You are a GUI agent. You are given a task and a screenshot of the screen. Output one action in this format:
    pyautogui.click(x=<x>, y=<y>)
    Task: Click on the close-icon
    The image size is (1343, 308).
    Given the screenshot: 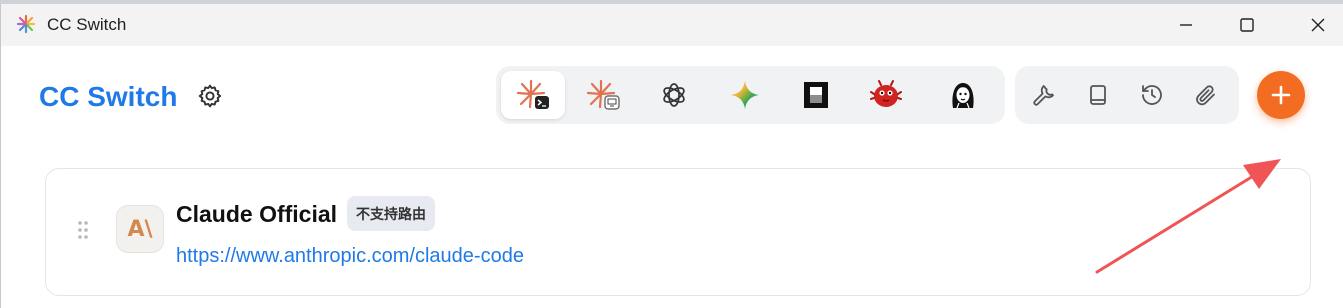 What is the action you would take?
    pyautogui.click(x=1318, y=25)
    